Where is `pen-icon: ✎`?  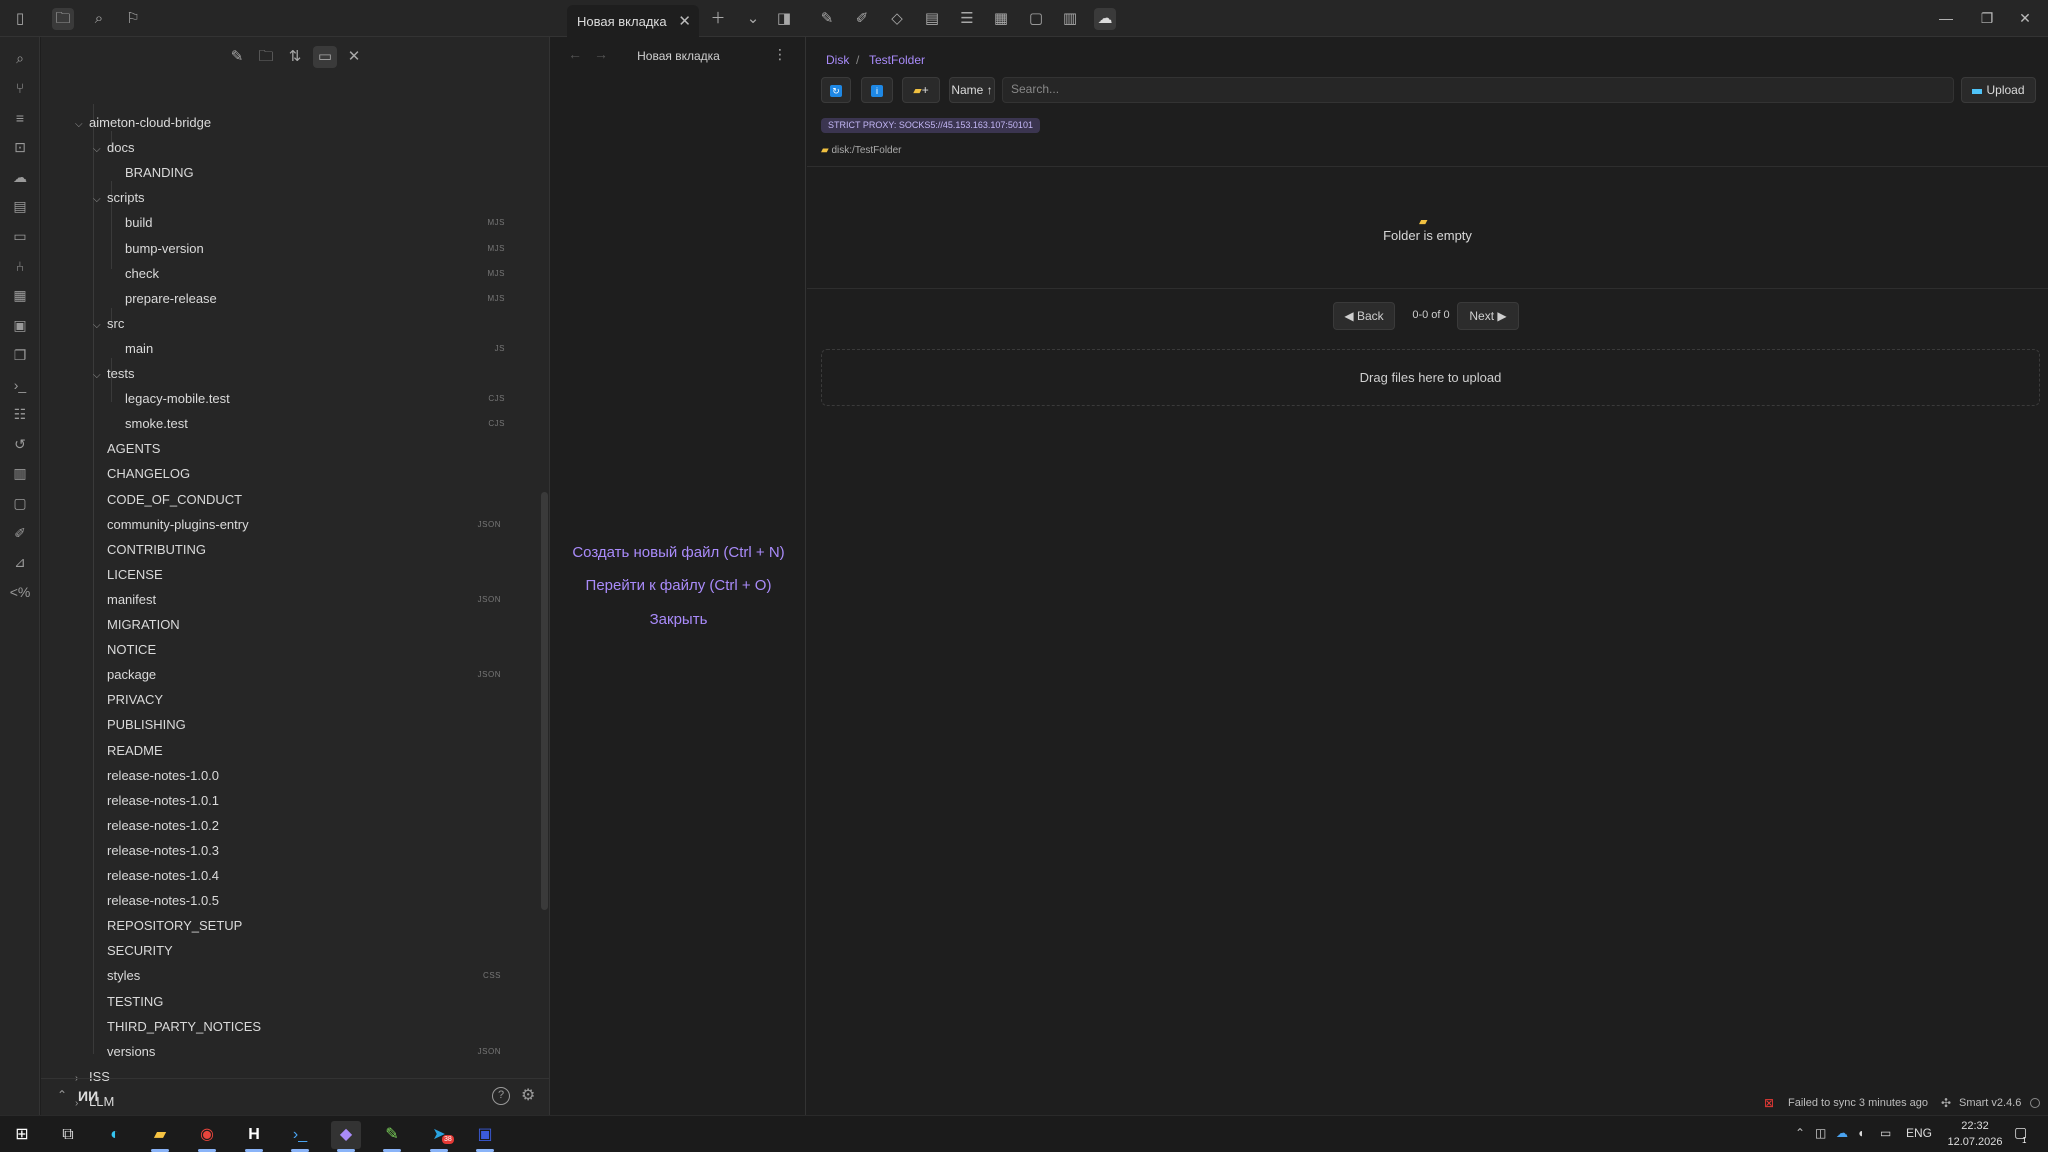 pen-icon: ✎ is located at coordinates (827, 19).